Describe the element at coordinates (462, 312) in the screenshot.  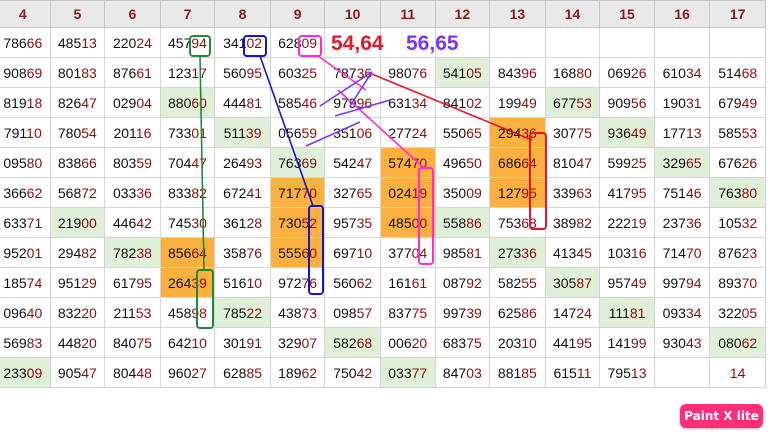
I see `grid-cell: 99739` at that location.